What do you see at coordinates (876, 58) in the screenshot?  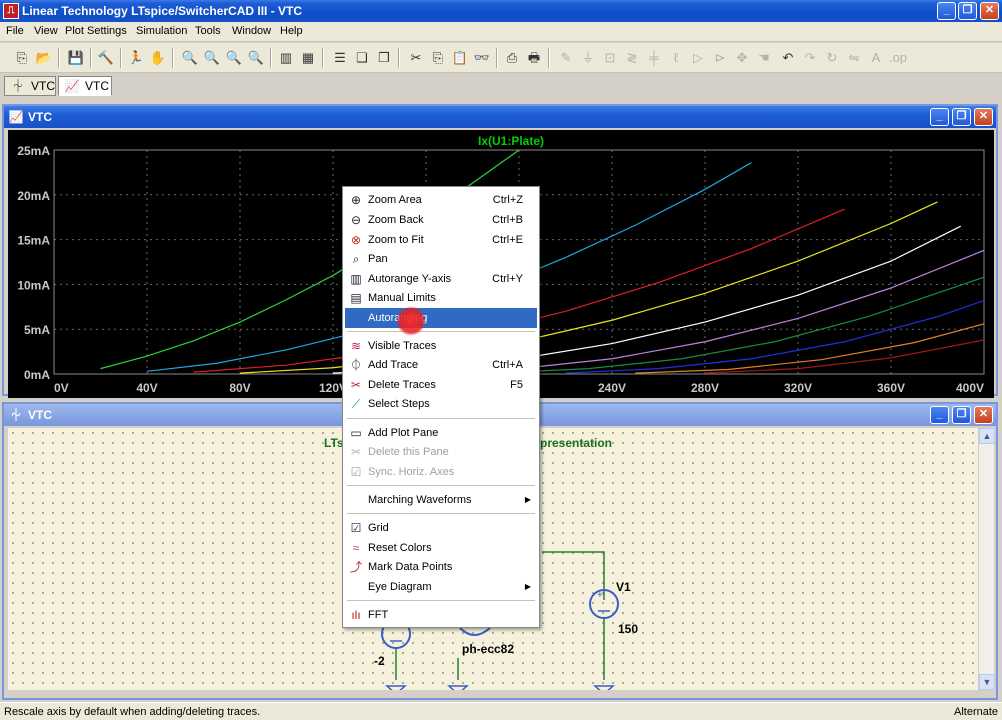 I see `text-icon: A` at bounding box center [876, 58].